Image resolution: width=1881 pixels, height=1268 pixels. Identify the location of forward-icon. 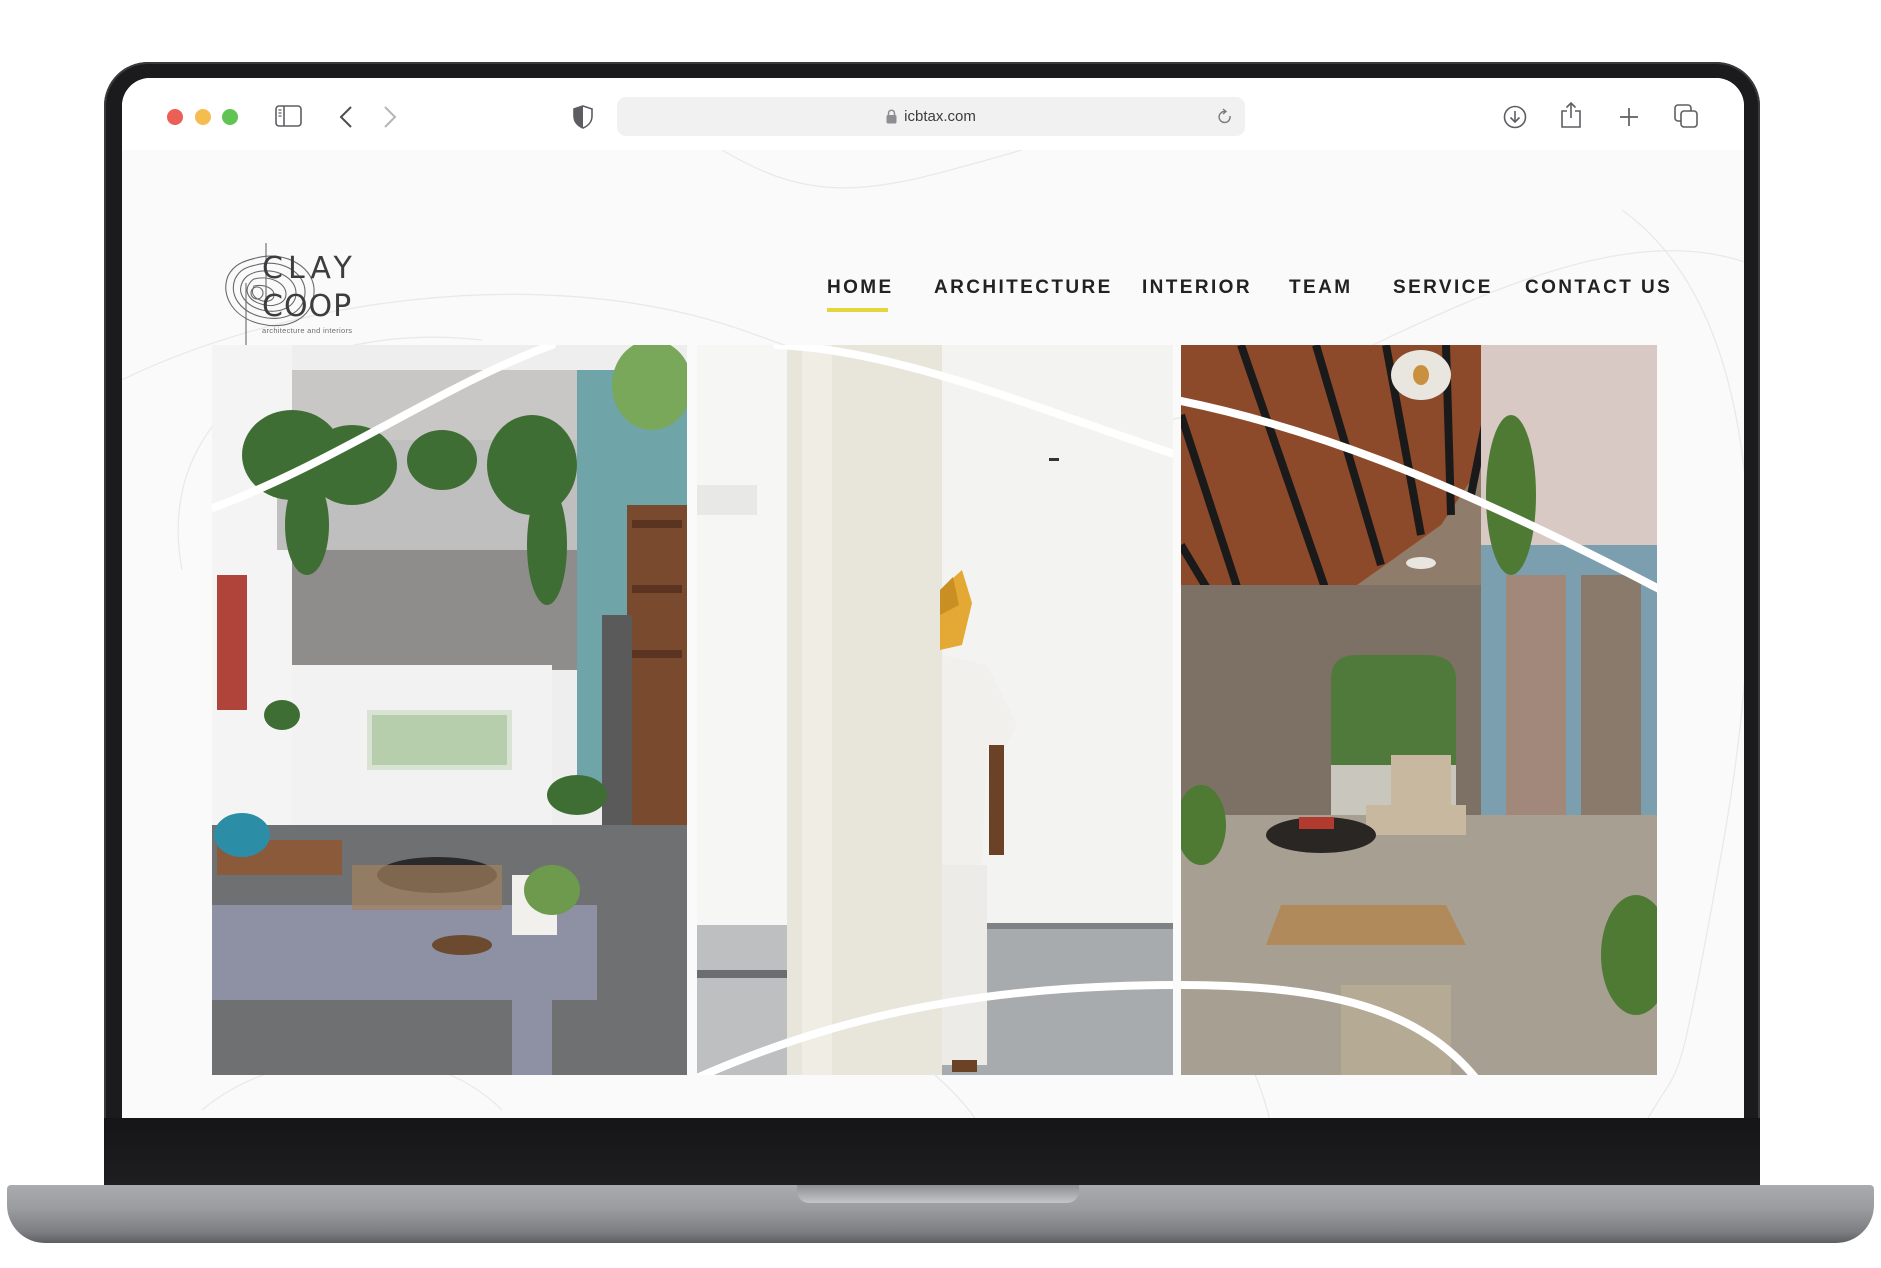
(390, 117).